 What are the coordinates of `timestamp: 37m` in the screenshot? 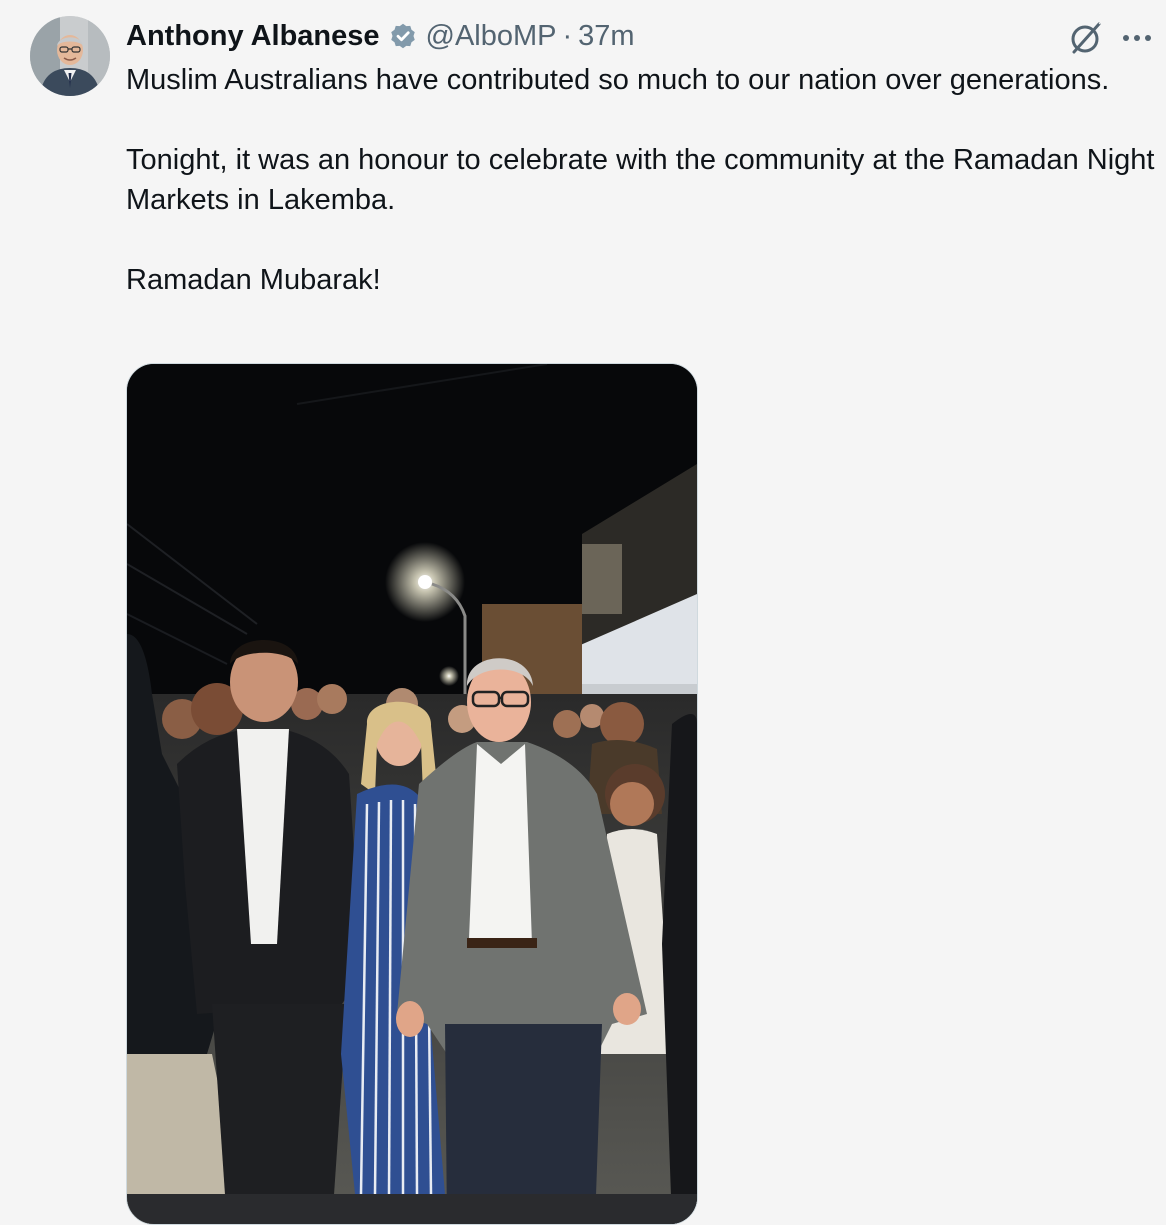 It's located at (606, 36).